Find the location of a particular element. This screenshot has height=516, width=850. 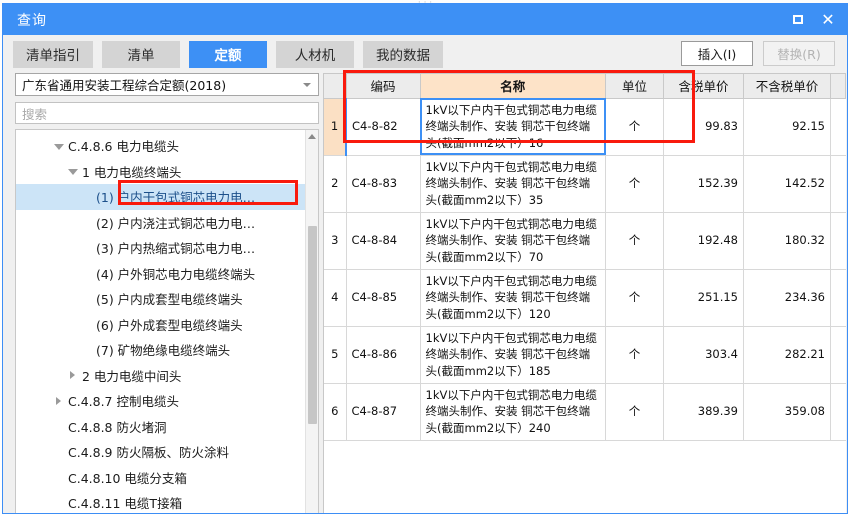

cell-price-excl-tax: 142.52 is located at coordinates (787, 184).